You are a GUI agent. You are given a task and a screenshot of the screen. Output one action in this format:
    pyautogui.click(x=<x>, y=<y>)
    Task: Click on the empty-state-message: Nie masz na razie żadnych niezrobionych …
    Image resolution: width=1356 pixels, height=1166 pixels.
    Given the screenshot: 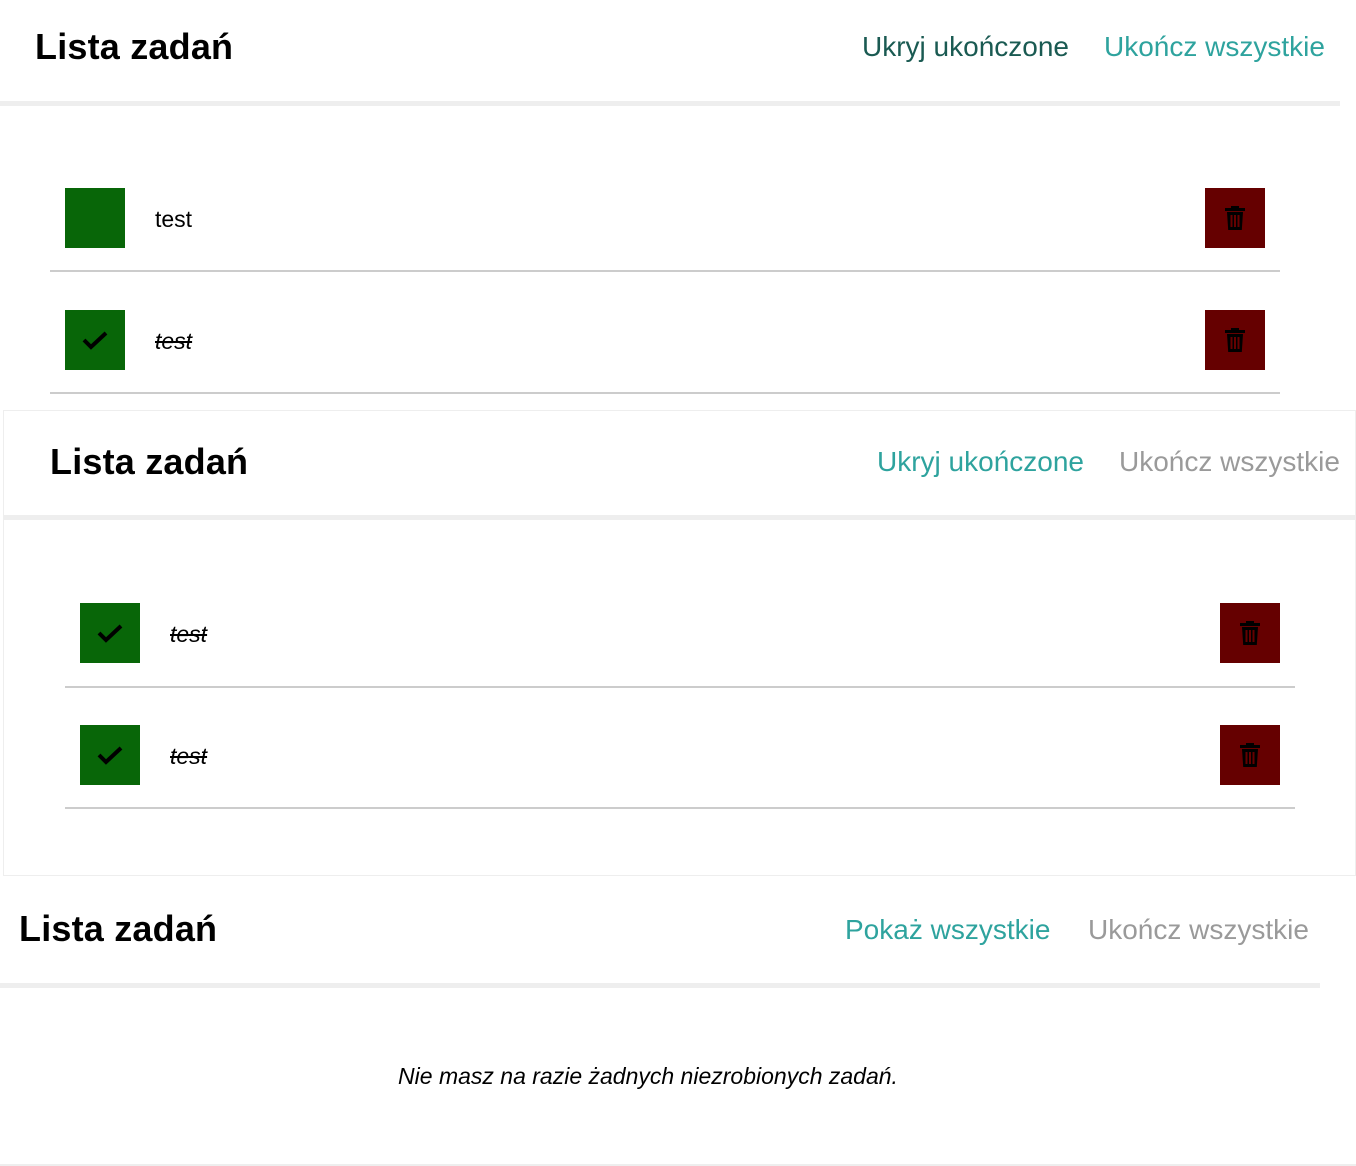 What is the action you would take?
    pyautogui.click(x=648, y=1076)
    